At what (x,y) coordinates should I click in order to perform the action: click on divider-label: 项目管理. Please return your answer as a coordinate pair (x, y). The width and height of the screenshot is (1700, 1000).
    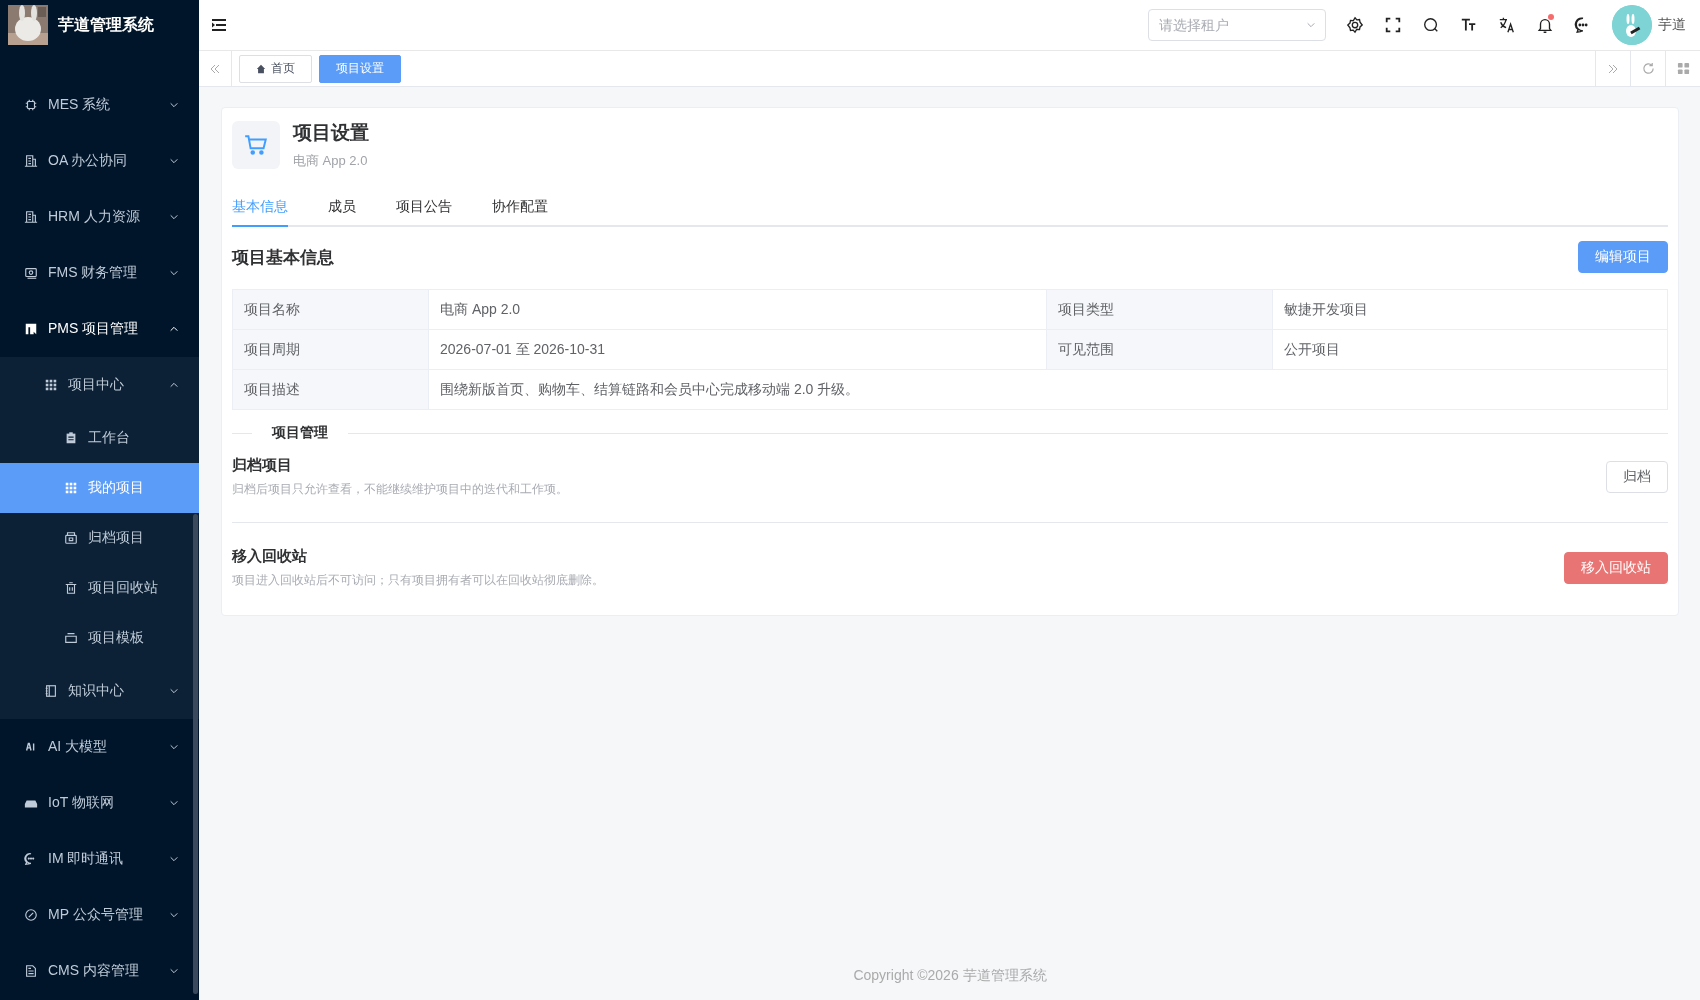
    Looking at the image, I should click on (299, 433).